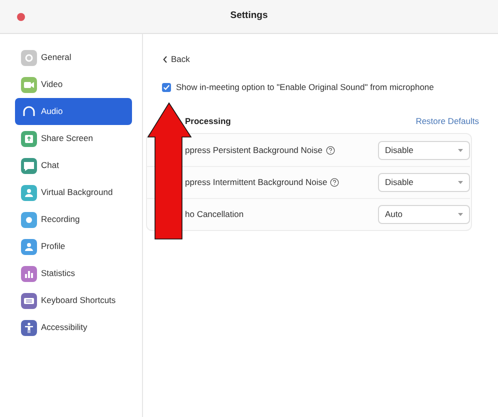  I want to click on sidebar-item: Statistics, so click(73, 273).